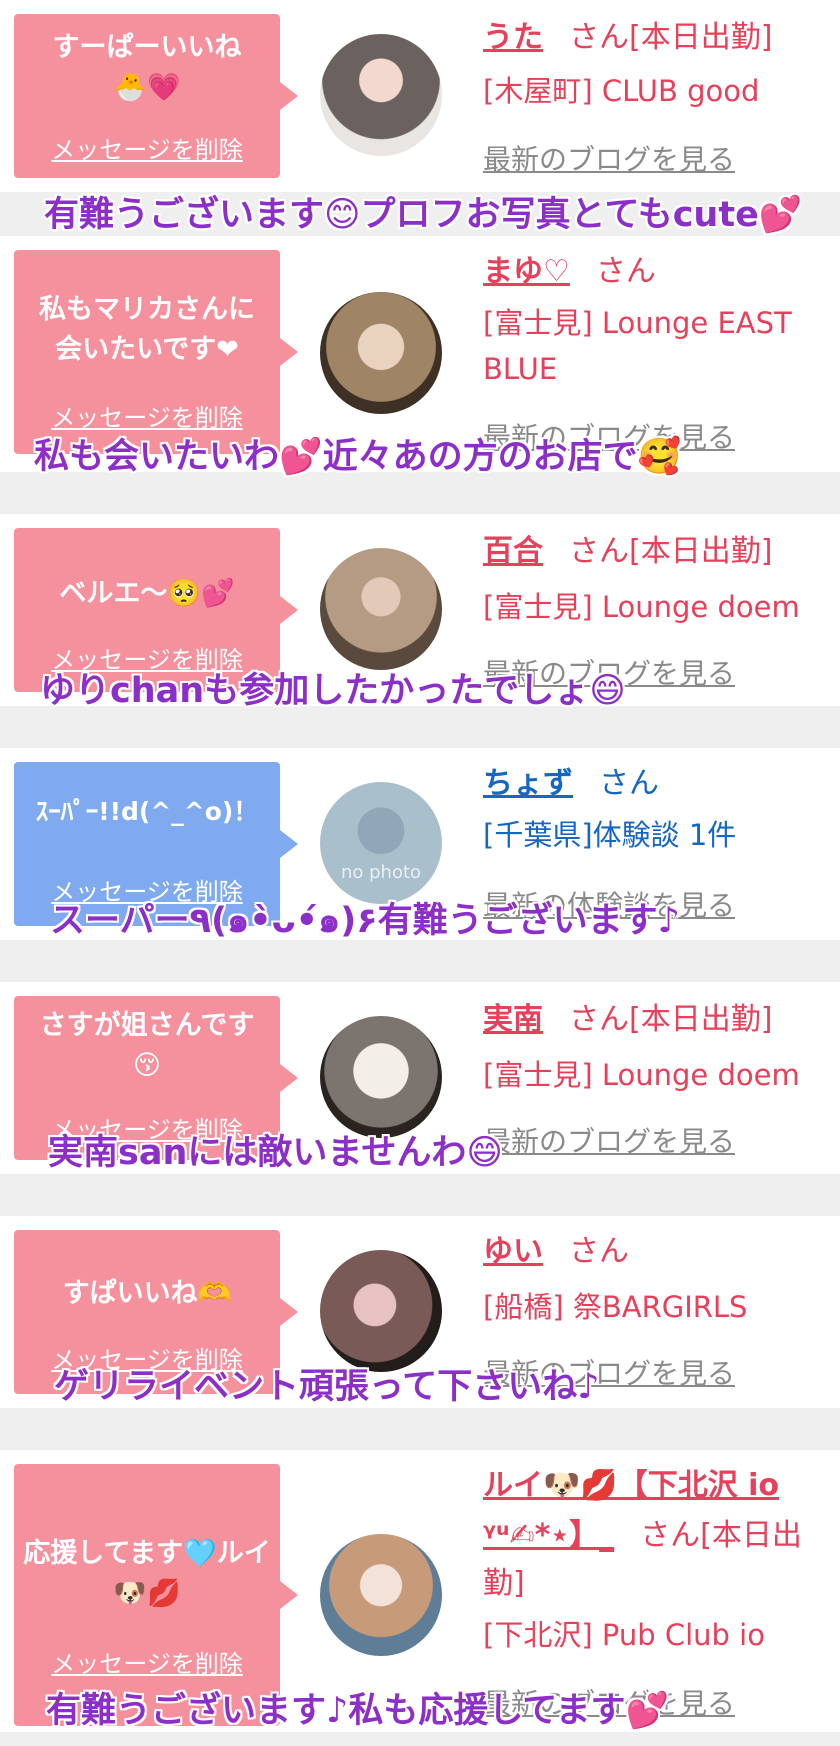 Image resolution: width=840 pixels, height=1746 pixels. What do you see at coordinates (147, 329) in the screenshot?
I see `message-text: 私もマリカさんに会いたいです❤` at bounding box center [147, 329].